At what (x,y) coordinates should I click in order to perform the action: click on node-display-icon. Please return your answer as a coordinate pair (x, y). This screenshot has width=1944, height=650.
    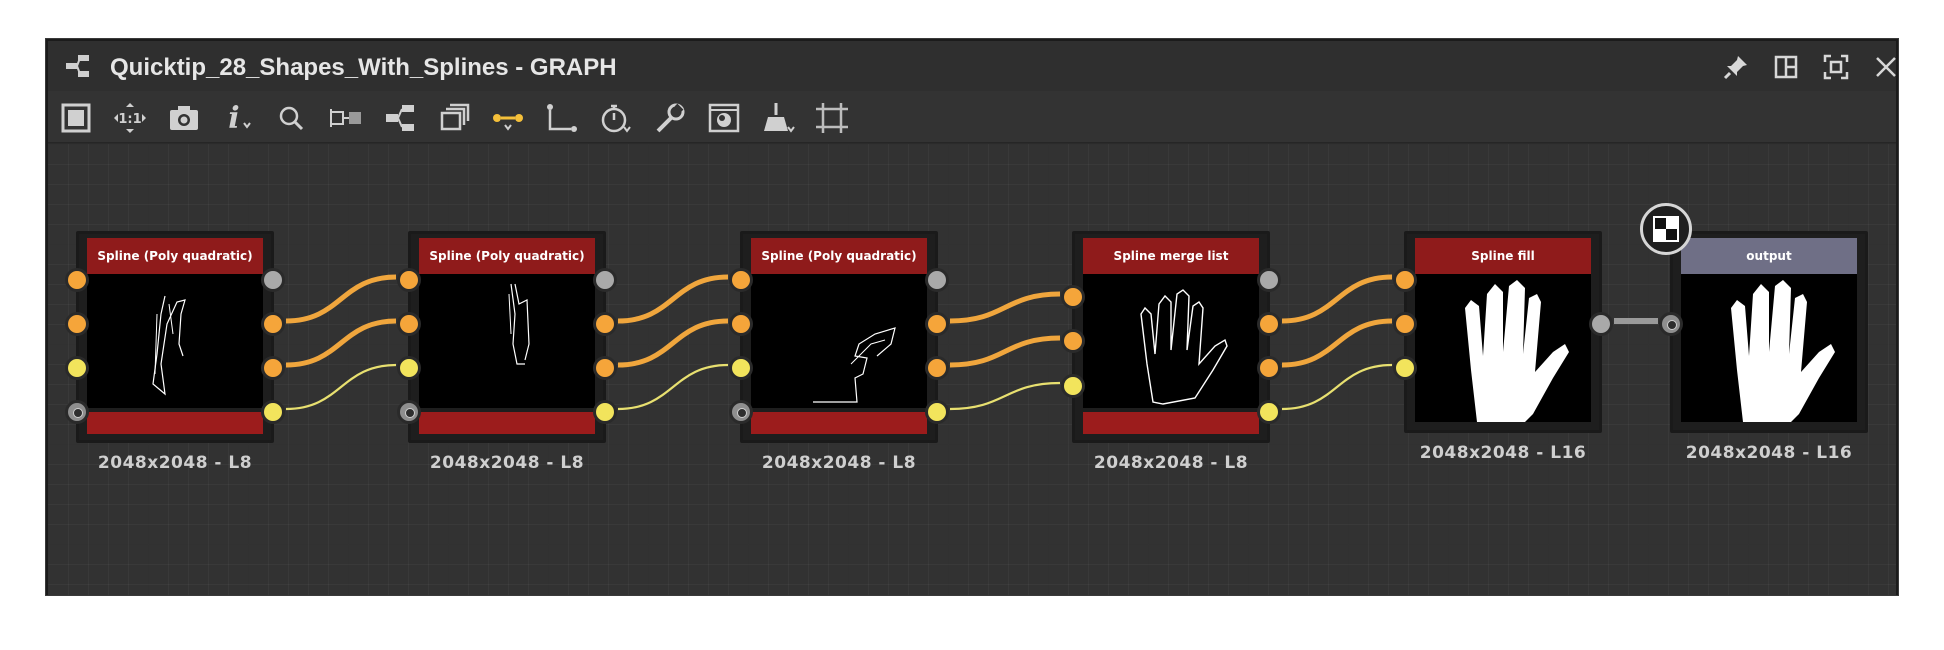
    Looking at the image, I should click on (346, 118).